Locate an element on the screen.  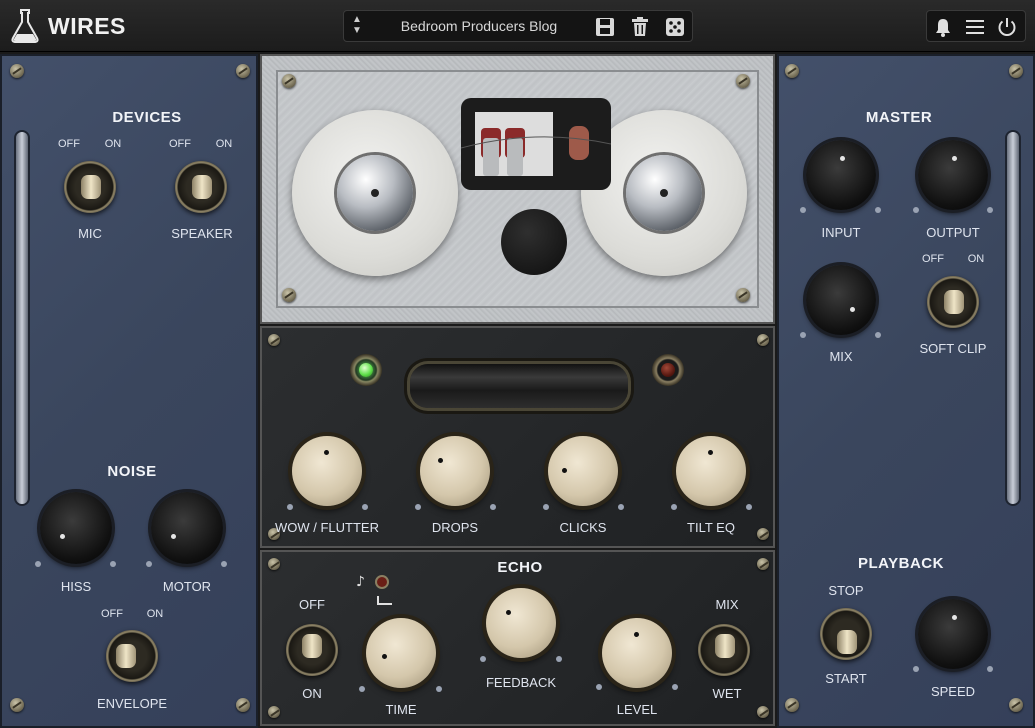
master-heading: MASTER is located at coordinates (899, 117).